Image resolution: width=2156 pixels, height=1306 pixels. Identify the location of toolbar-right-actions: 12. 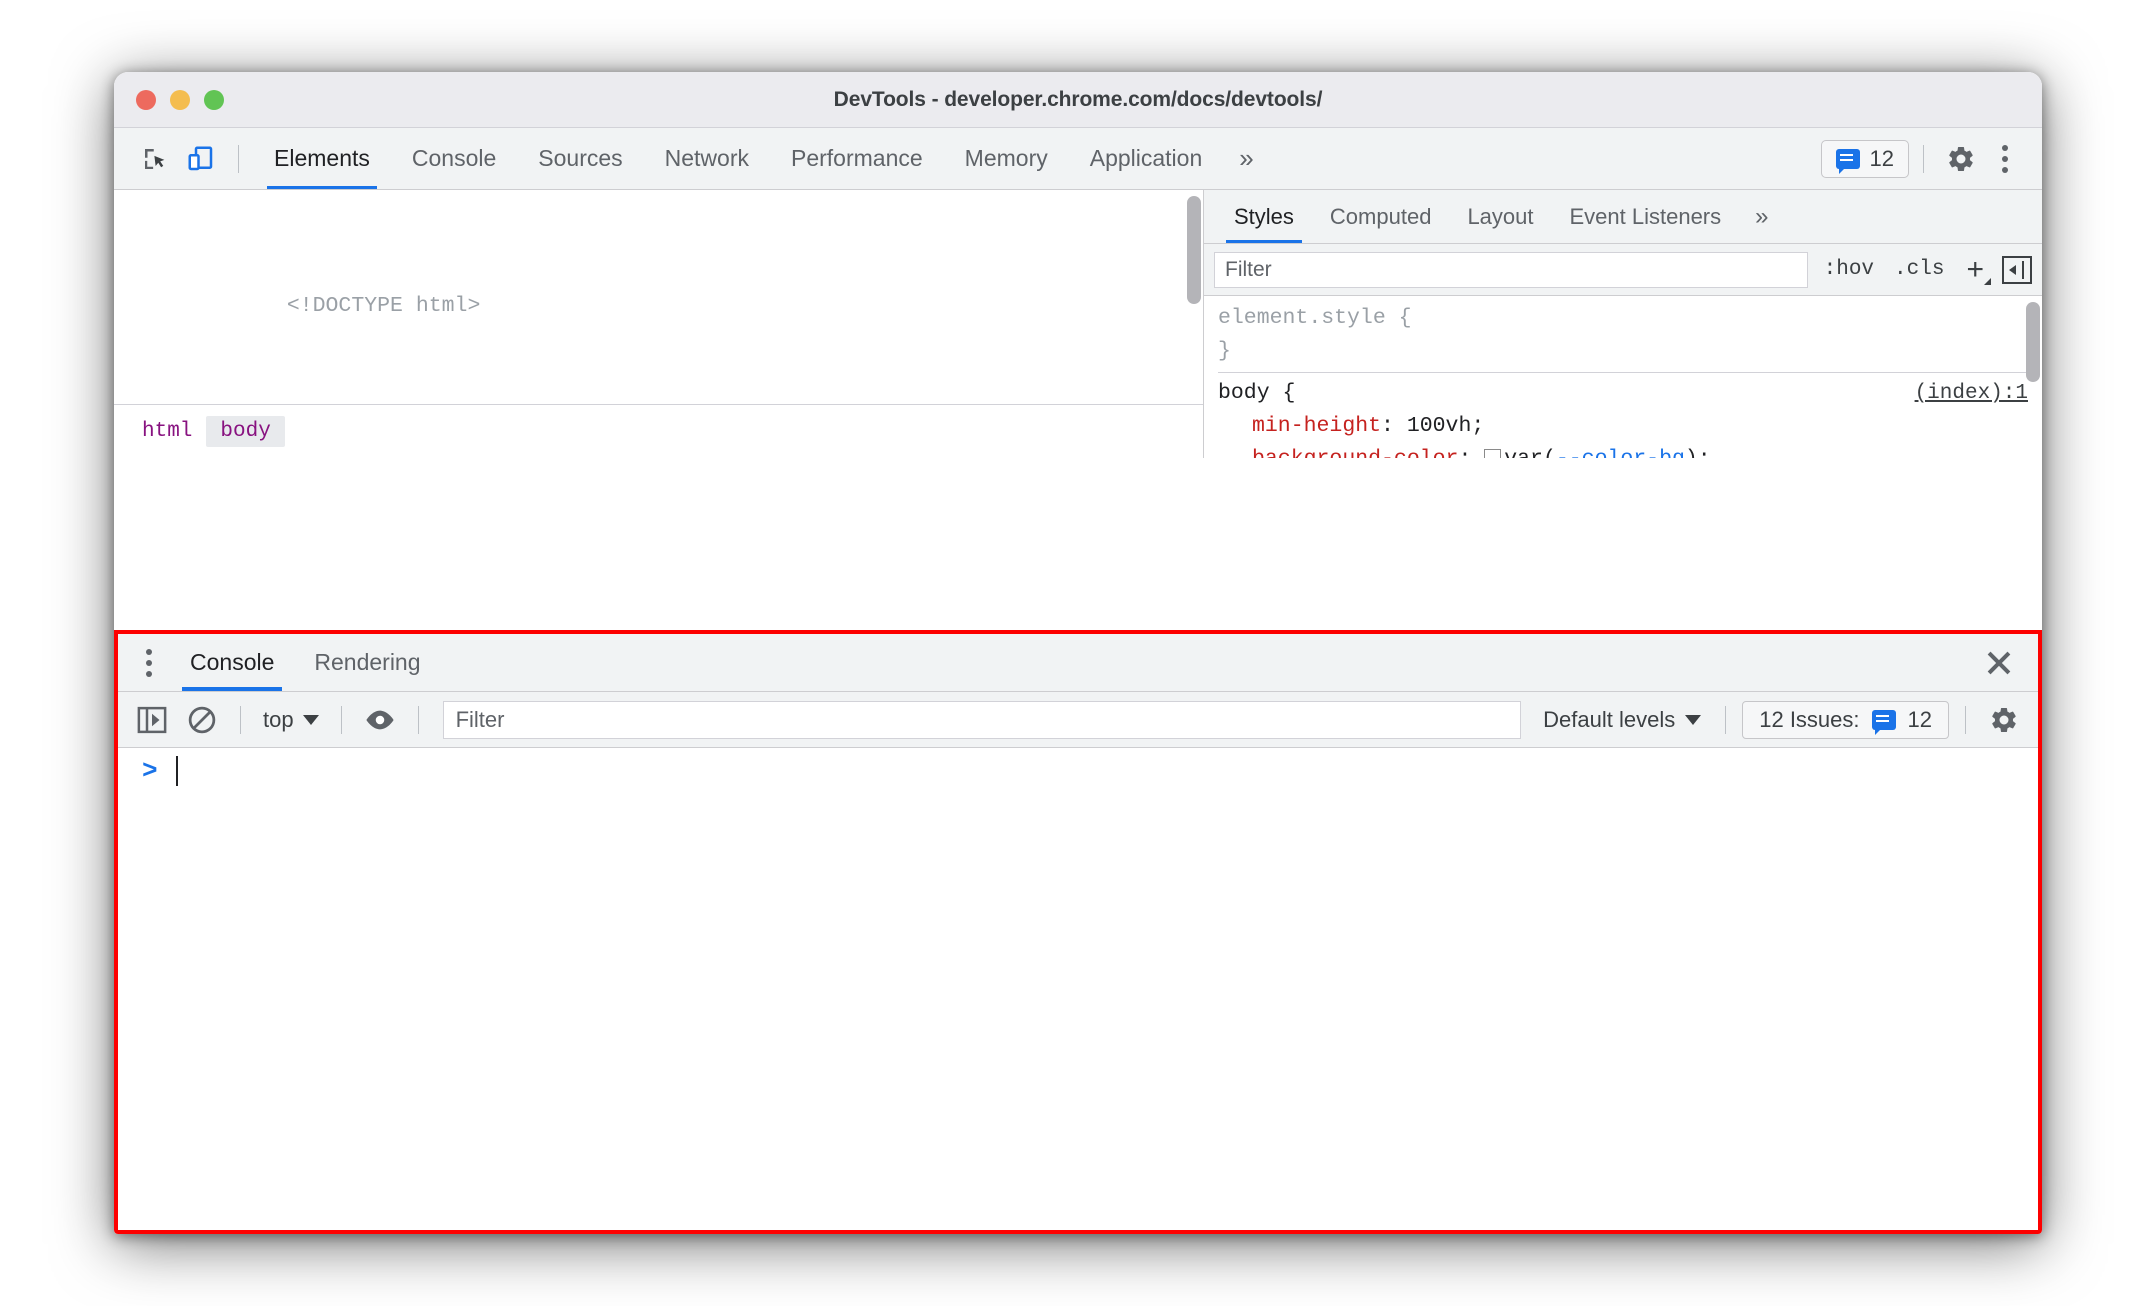
(1931, 159).